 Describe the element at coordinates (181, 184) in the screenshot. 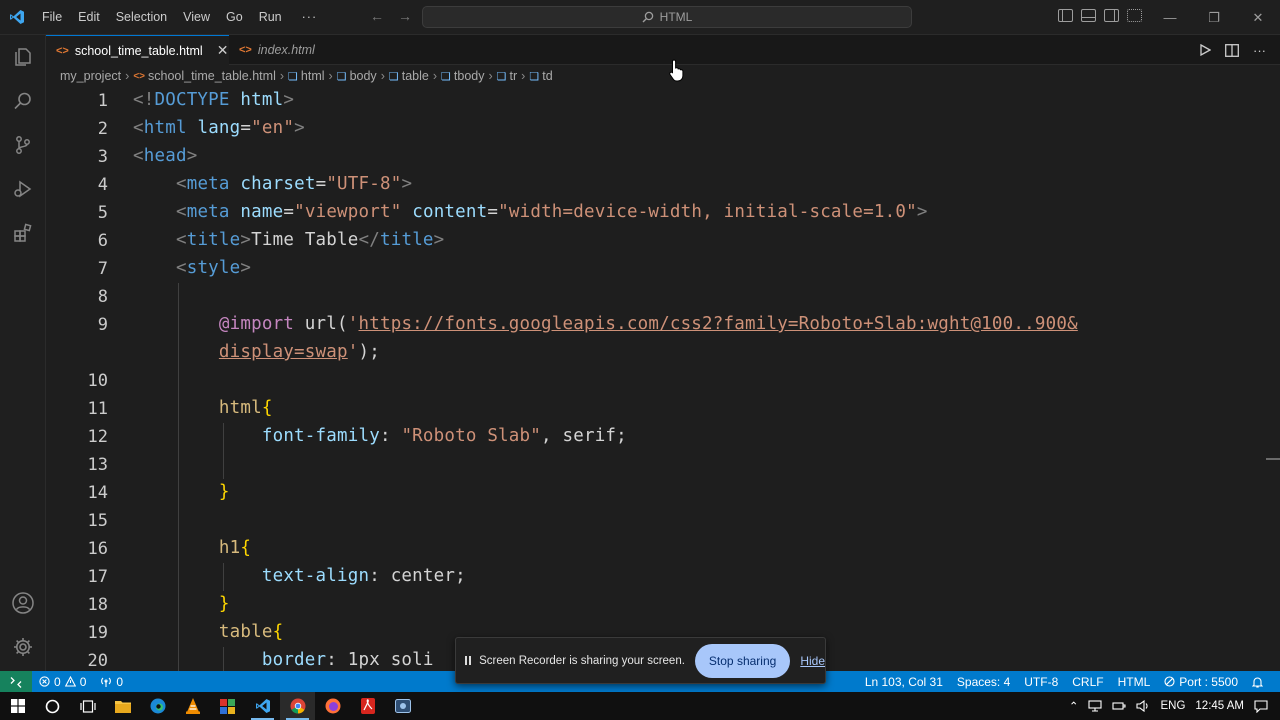

I see `token: <` at that location.